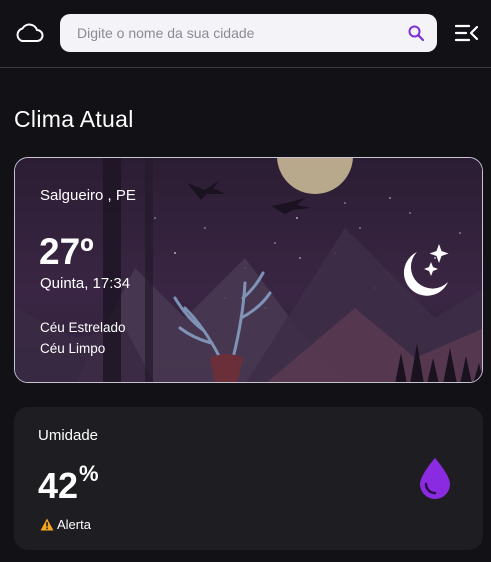 This screenshot has height=562, width=491. What do you see at coordinates (230, 33) in the screenshot?
I see `search-input` at bounding box center [230, 33].